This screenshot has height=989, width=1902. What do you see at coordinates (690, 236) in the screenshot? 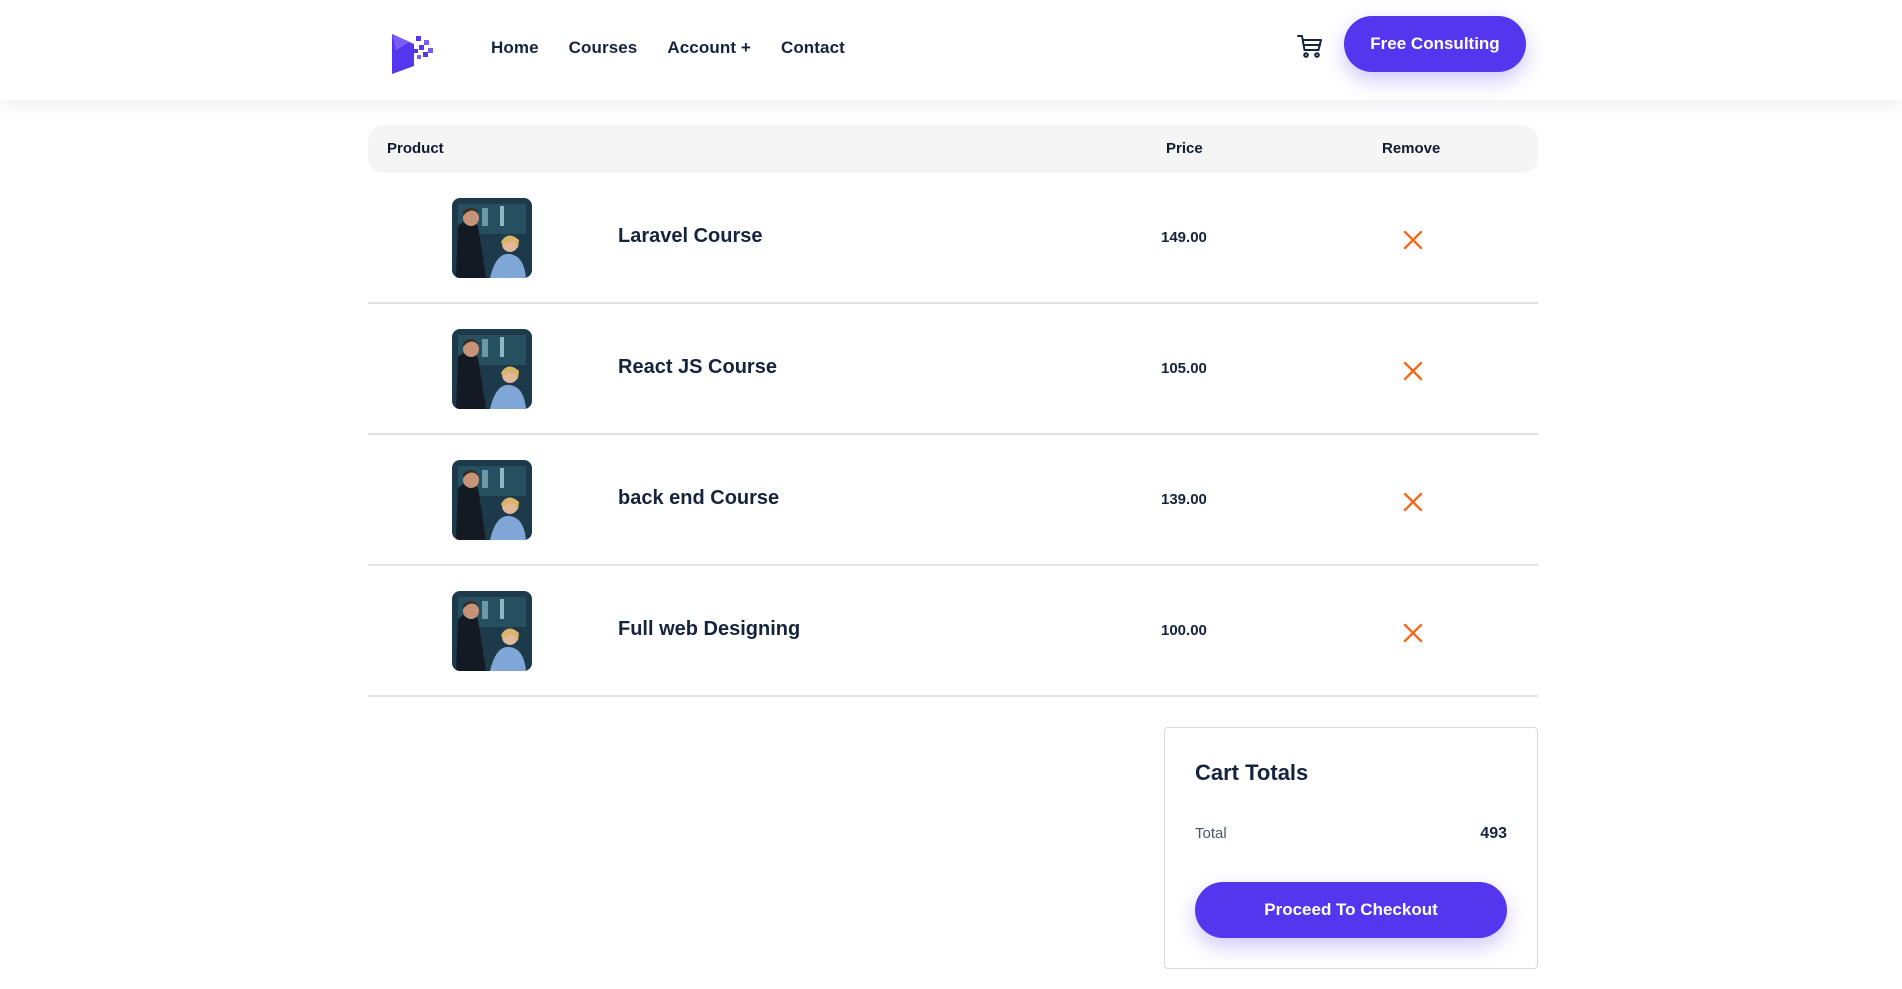
I see `product-name: Laravel Course` at bounding box center [690, 236].